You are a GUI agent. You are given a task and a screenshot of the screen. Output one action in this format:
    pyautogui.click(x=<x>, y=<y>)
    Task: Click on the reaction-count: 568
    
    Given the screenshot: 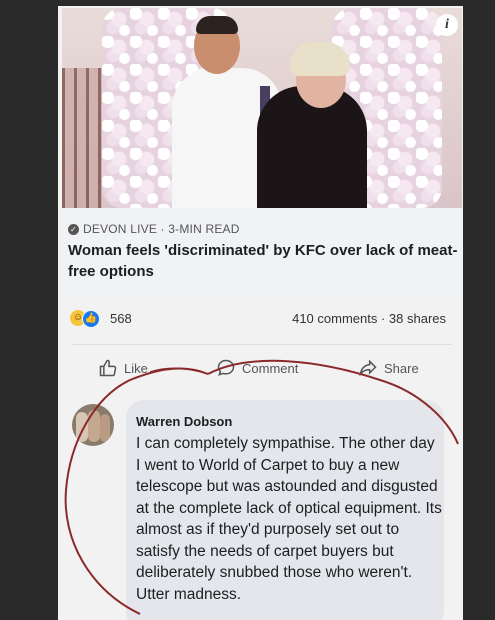 What is the action you would take?
    pyautogui.click(x=121, y=318)
    